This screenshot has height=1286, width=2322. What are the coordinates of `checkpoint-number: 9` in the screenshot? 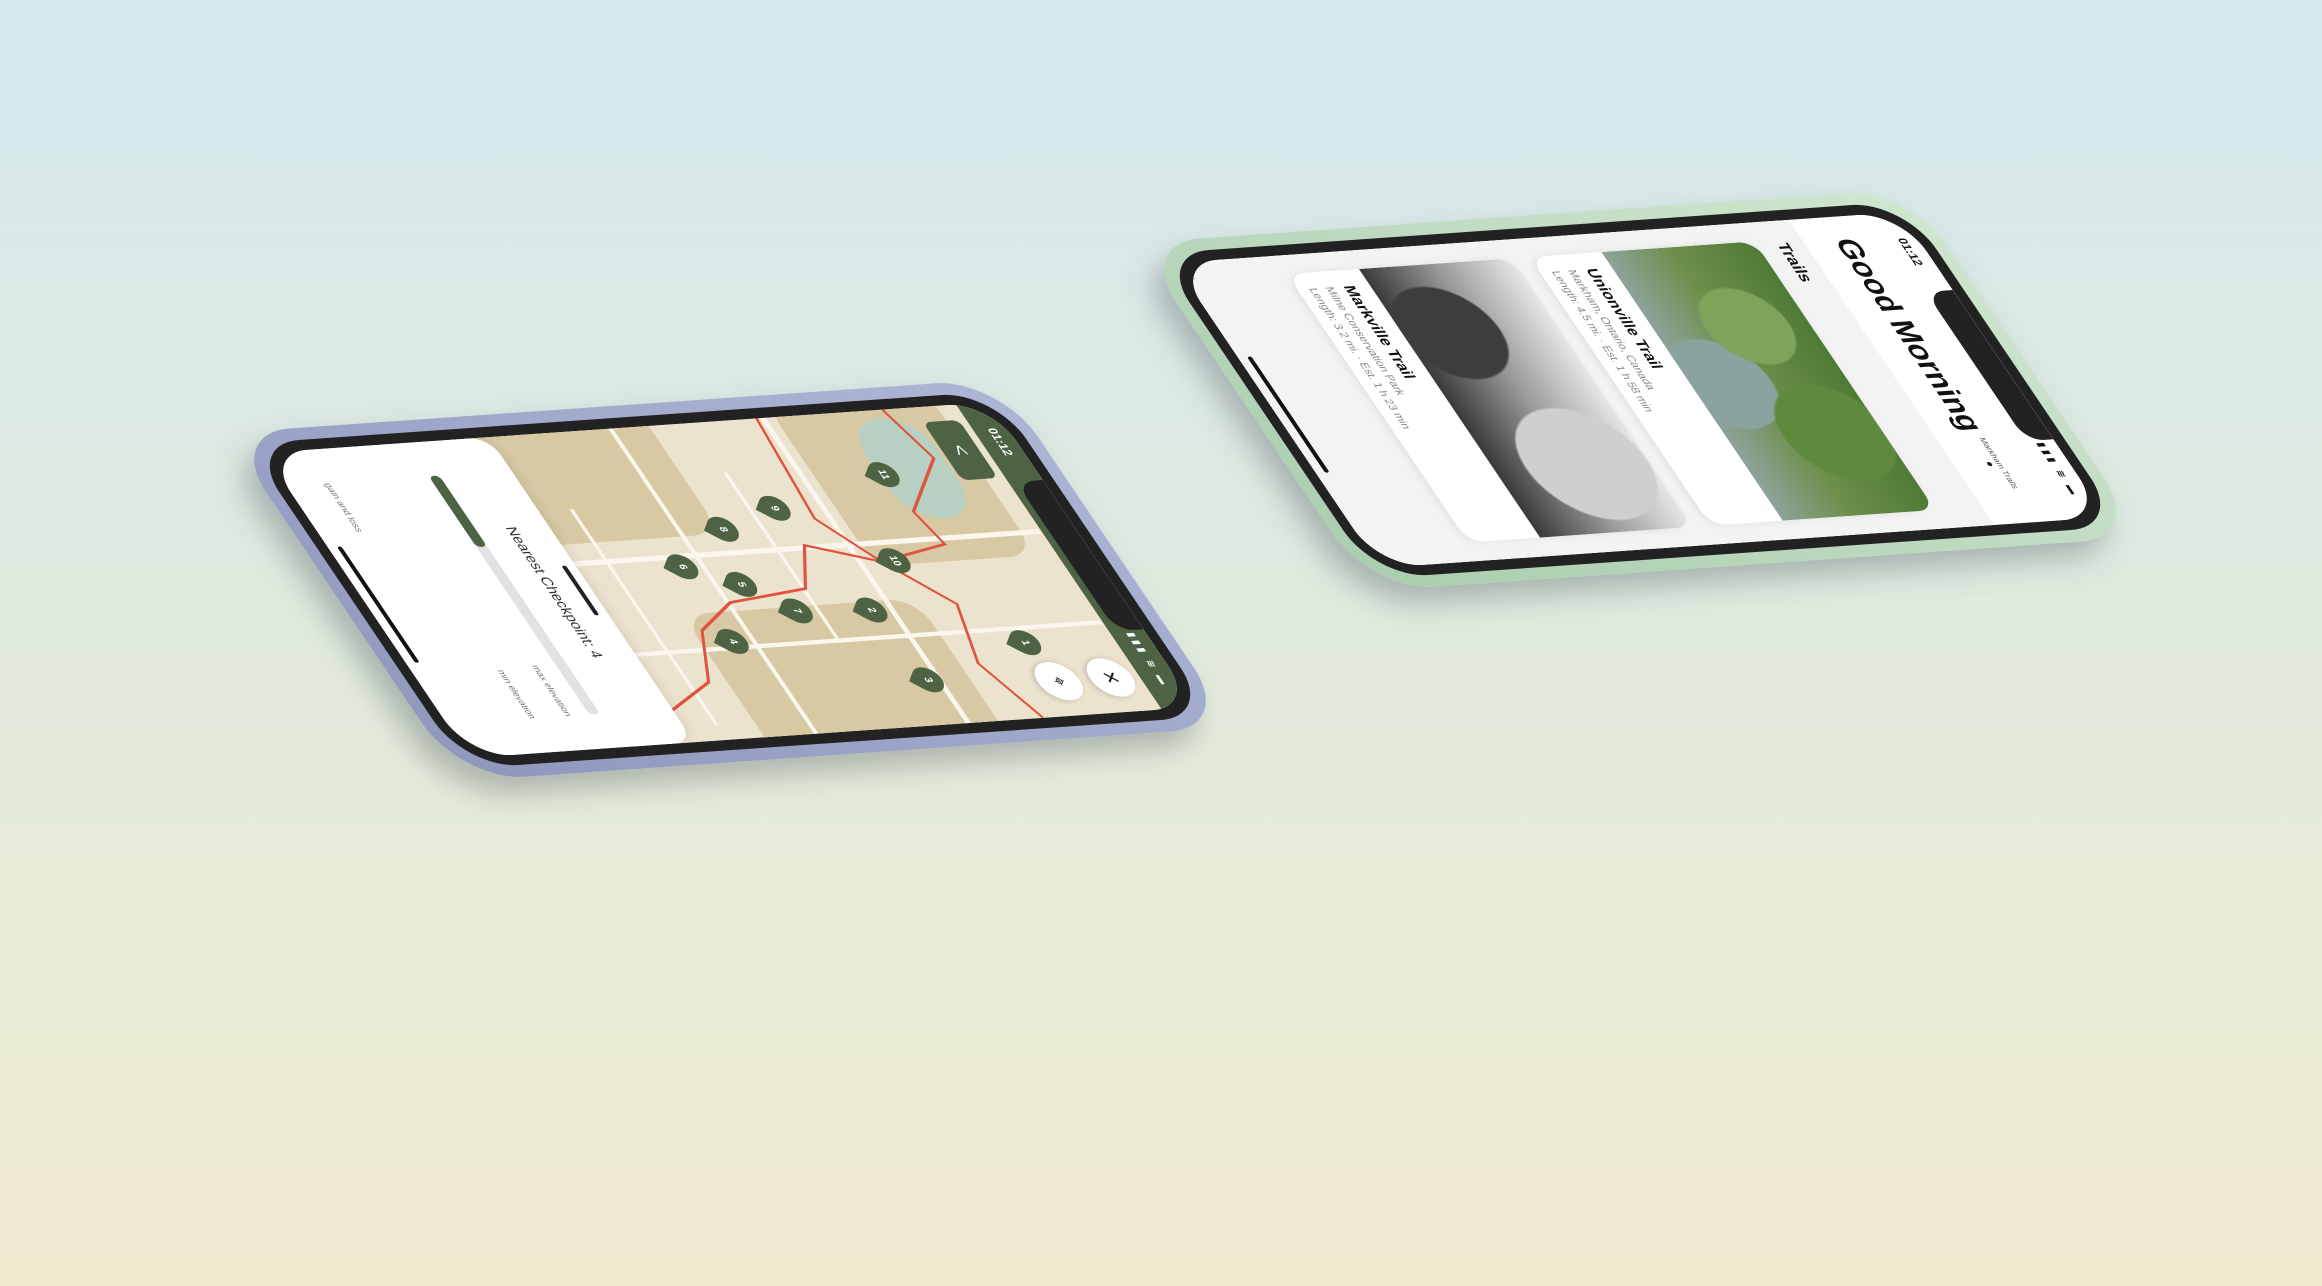 It's located at (774, 508).